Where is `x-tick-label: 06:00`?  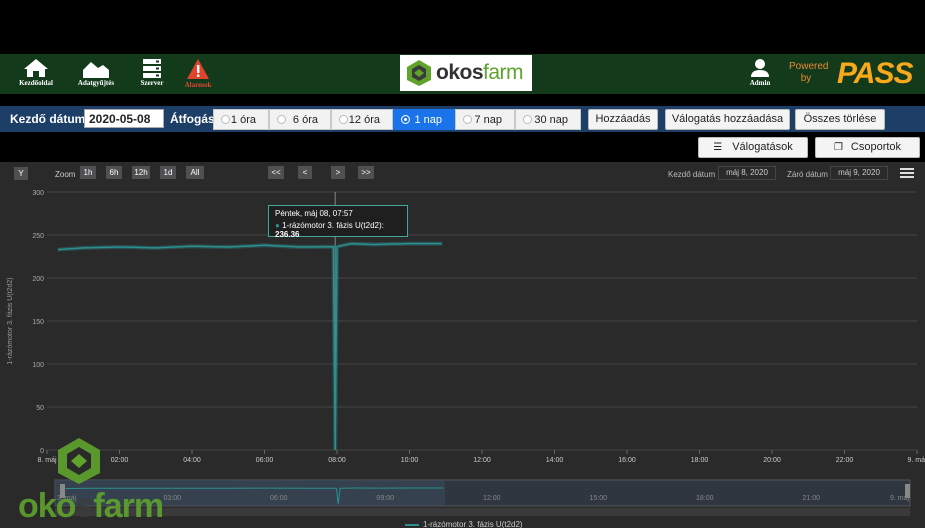 x-tick-label: 06:00 is located at coordinates (265, 460).